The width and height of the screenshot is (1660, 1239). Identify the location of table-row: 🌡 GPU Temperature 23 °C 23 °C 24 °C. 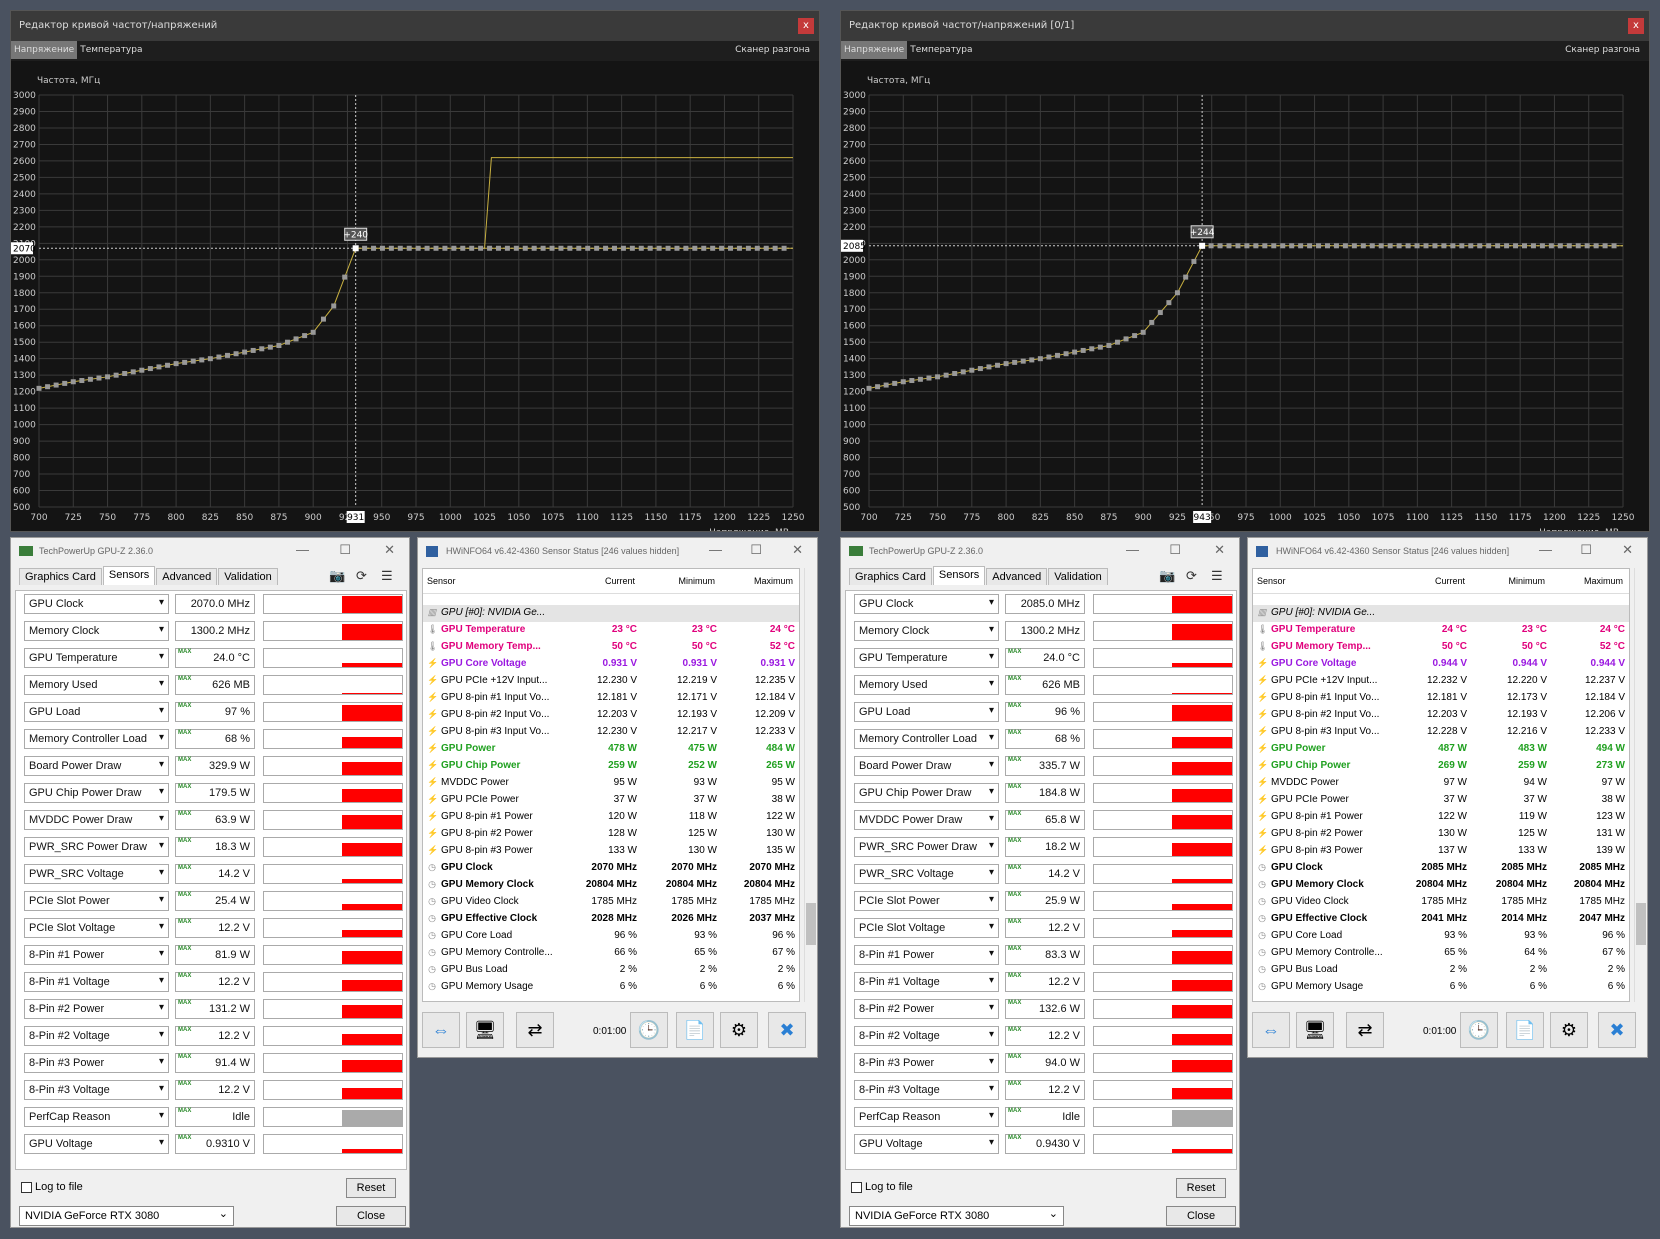
(611, 630).